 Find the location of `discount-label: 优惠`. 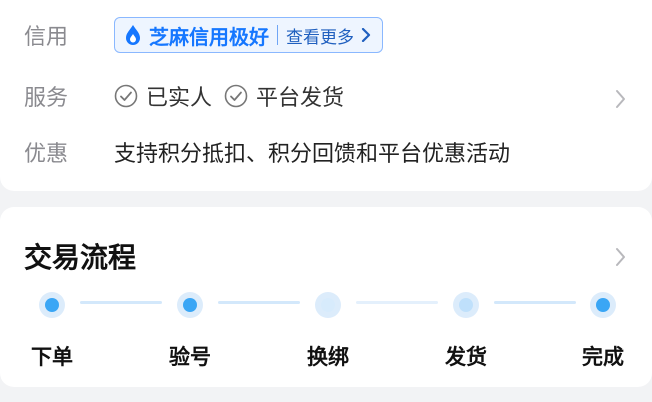

discount-label: 优惠 is located at coordinates (46, 154).